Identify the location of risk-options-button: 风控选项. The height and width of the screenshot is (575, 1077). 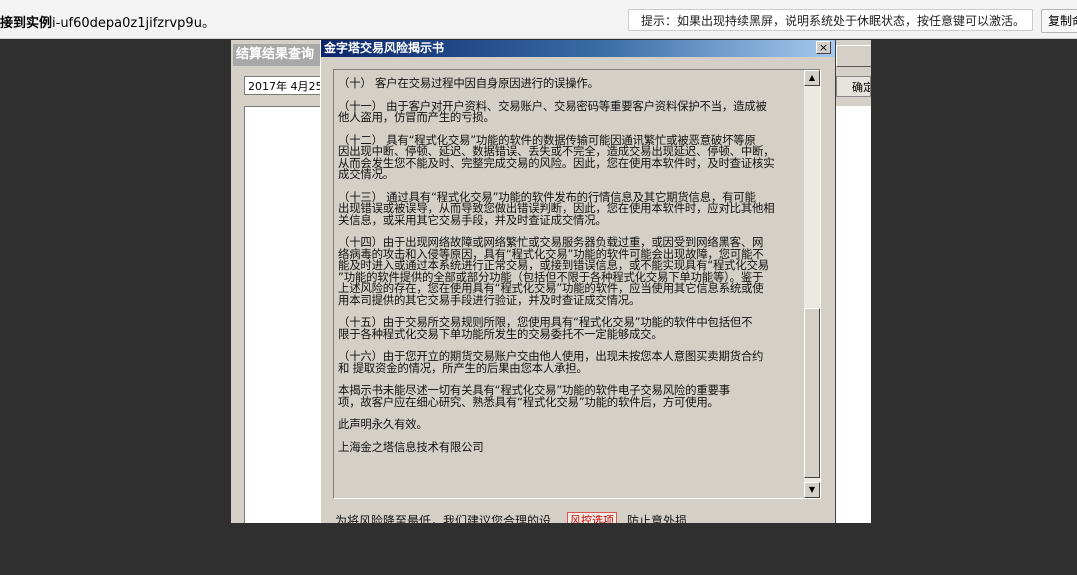
(592, 517).